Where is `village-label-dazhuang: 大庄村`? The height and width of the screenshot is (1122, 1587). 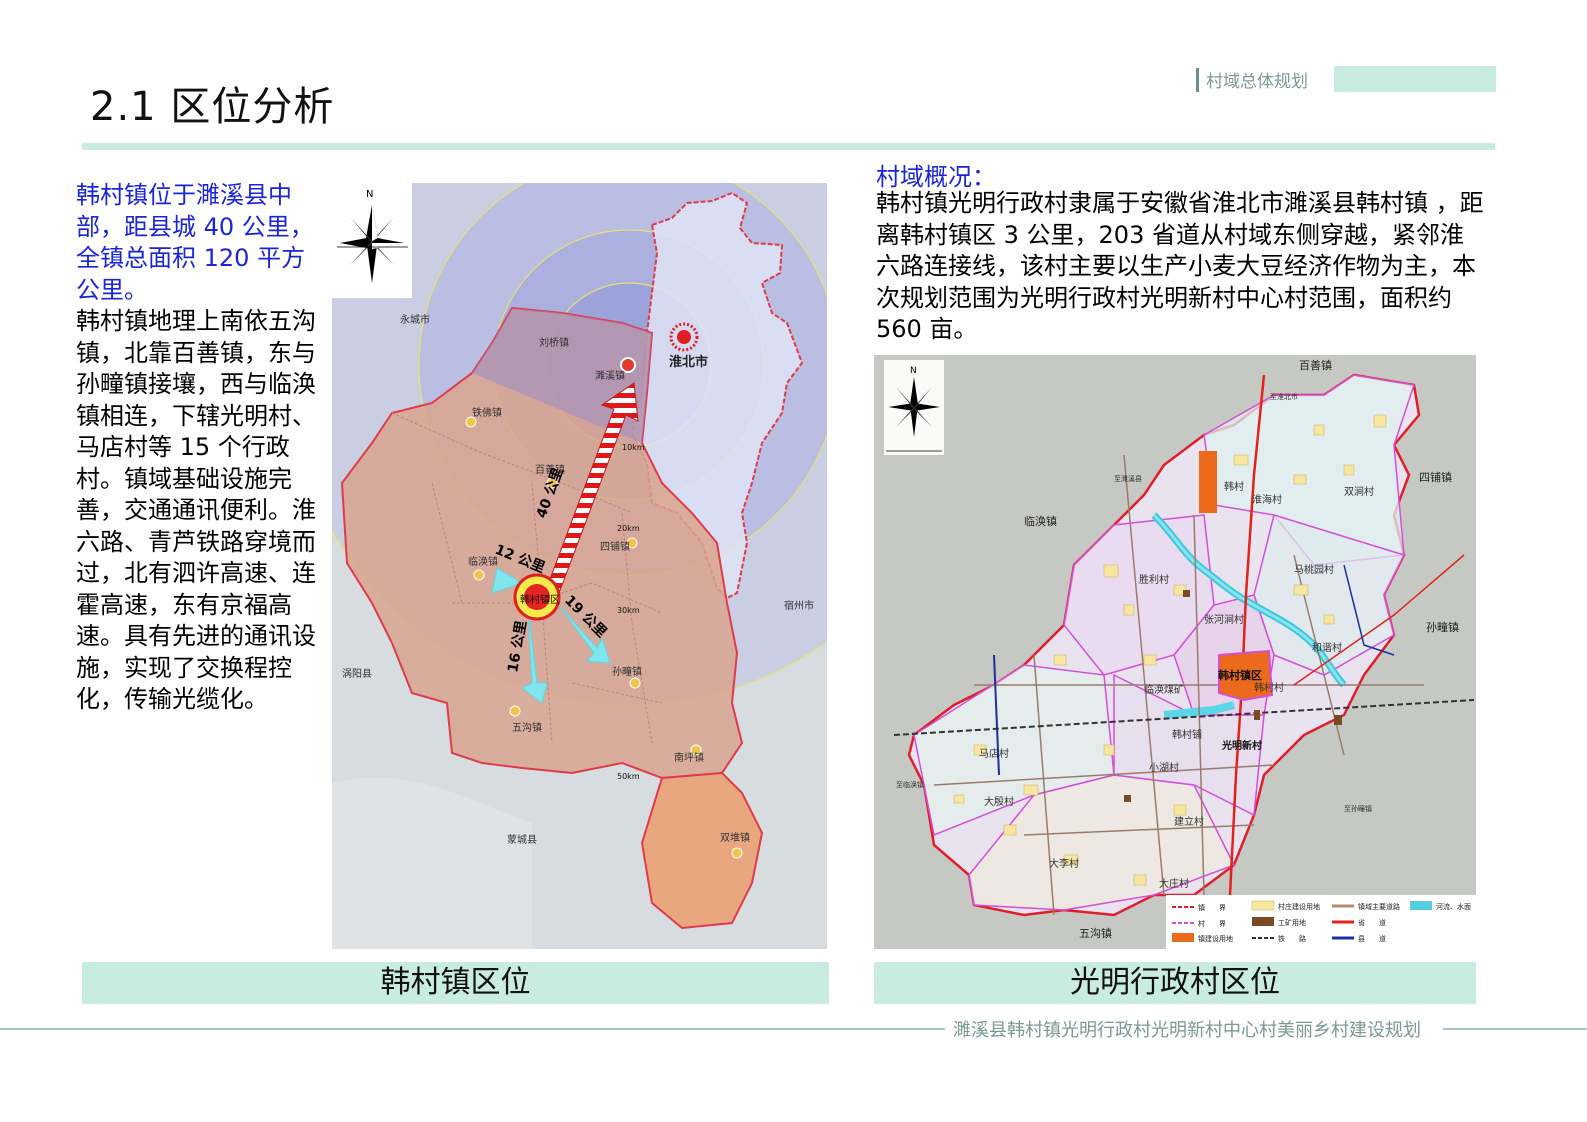 village-label-dazhuang: 大庄村 is located at coordinates (1174, 883).